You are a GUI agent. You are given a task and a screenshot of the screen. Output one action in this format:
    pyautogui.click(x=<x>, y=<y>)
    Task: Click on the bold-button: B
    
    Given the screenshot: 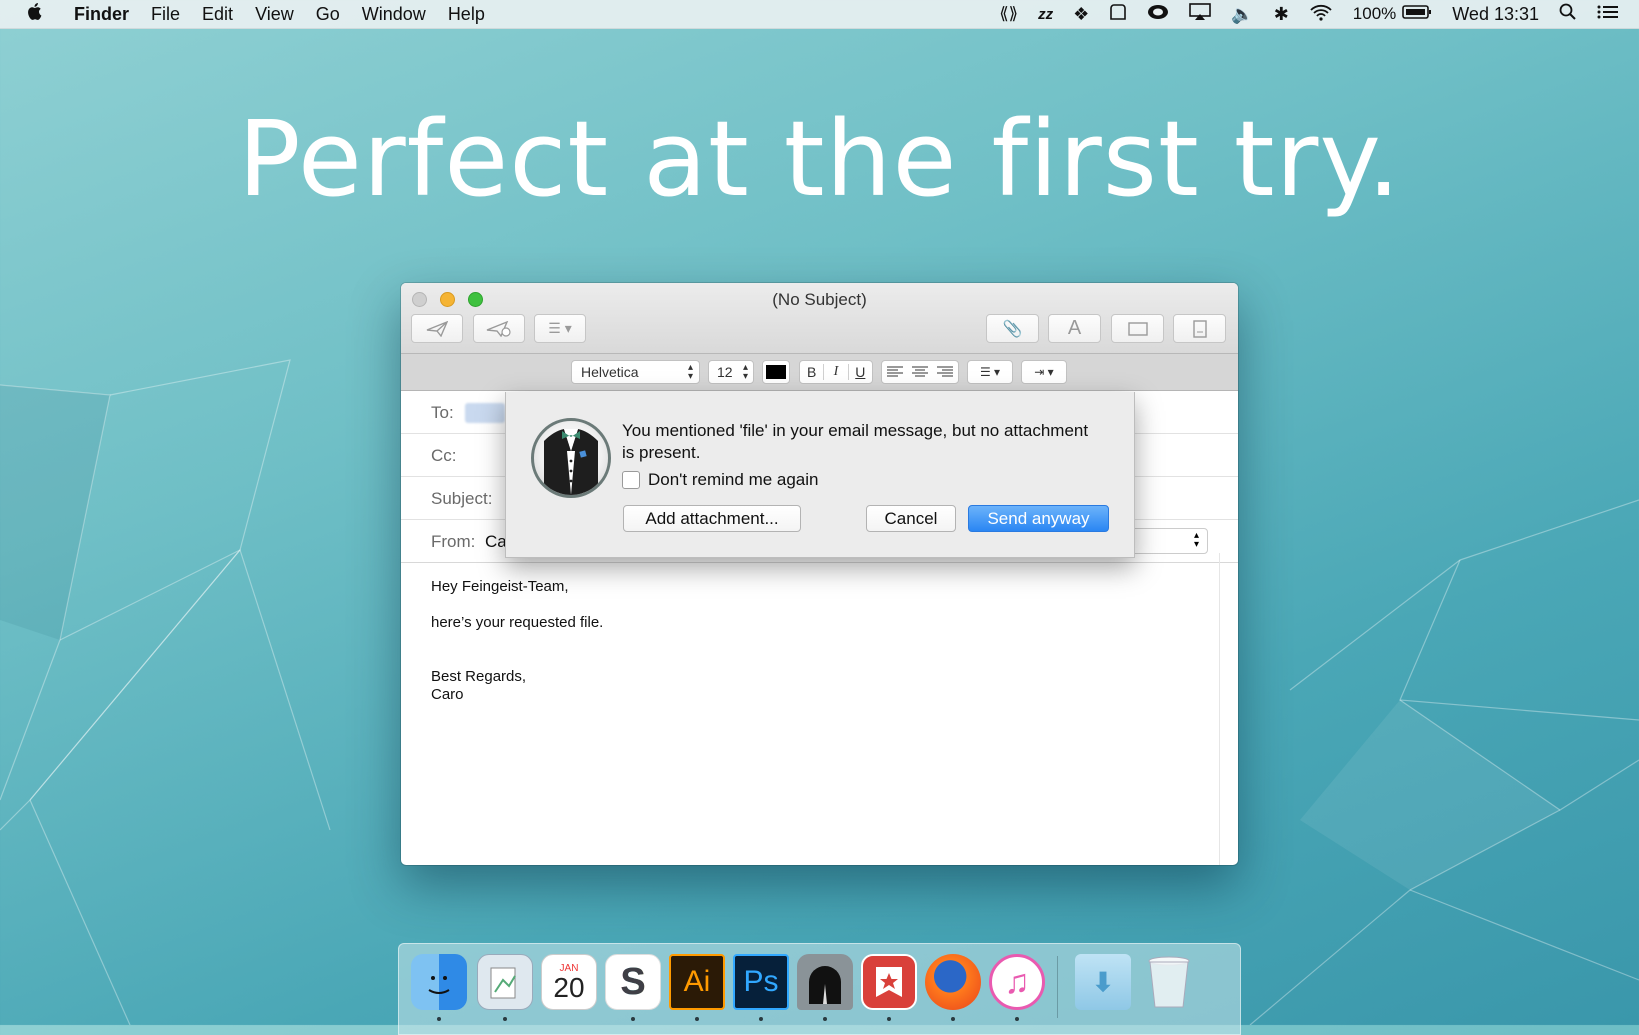 What is the action you would take?
    pyautogui.click(x=812, y=372)
    